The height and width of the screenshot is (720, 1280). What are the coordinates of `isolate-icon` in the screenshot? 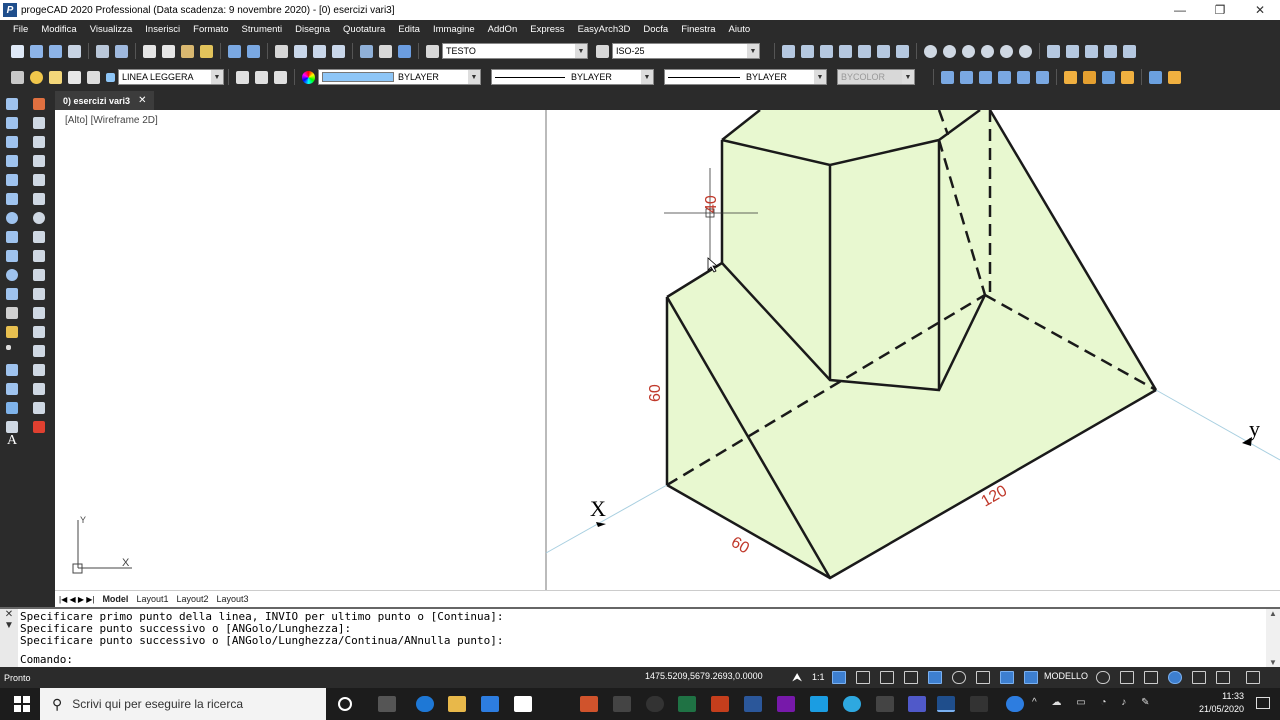 It's located at (1175, 677).